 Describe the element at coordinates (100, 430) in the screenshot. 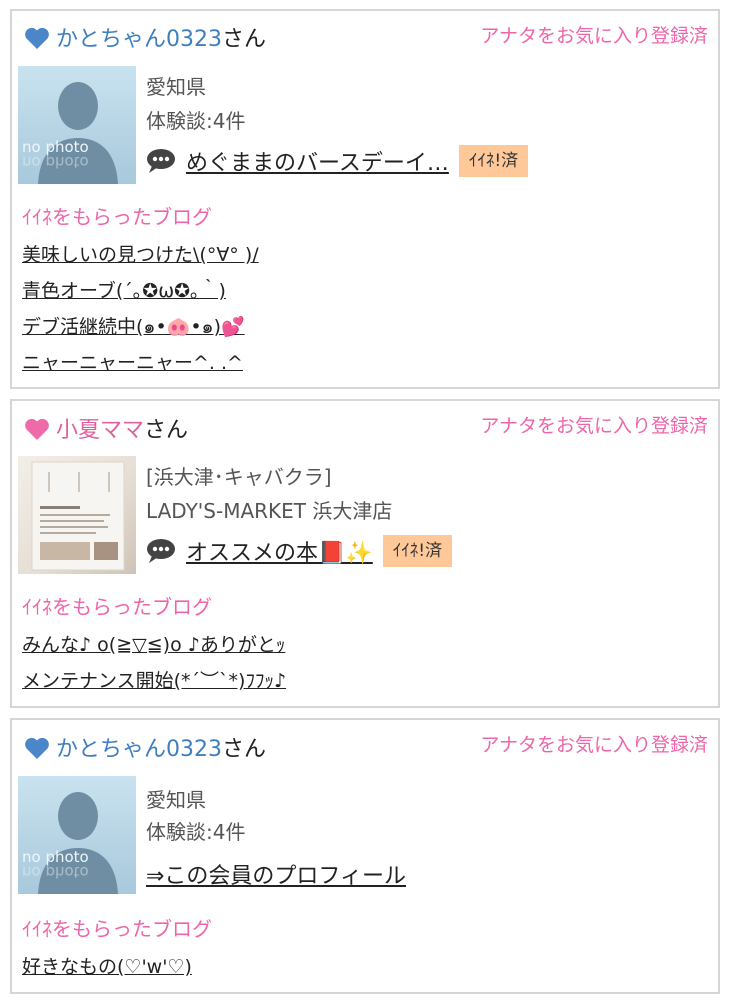

I see `user-name-link: 小夏ママ` at that location.